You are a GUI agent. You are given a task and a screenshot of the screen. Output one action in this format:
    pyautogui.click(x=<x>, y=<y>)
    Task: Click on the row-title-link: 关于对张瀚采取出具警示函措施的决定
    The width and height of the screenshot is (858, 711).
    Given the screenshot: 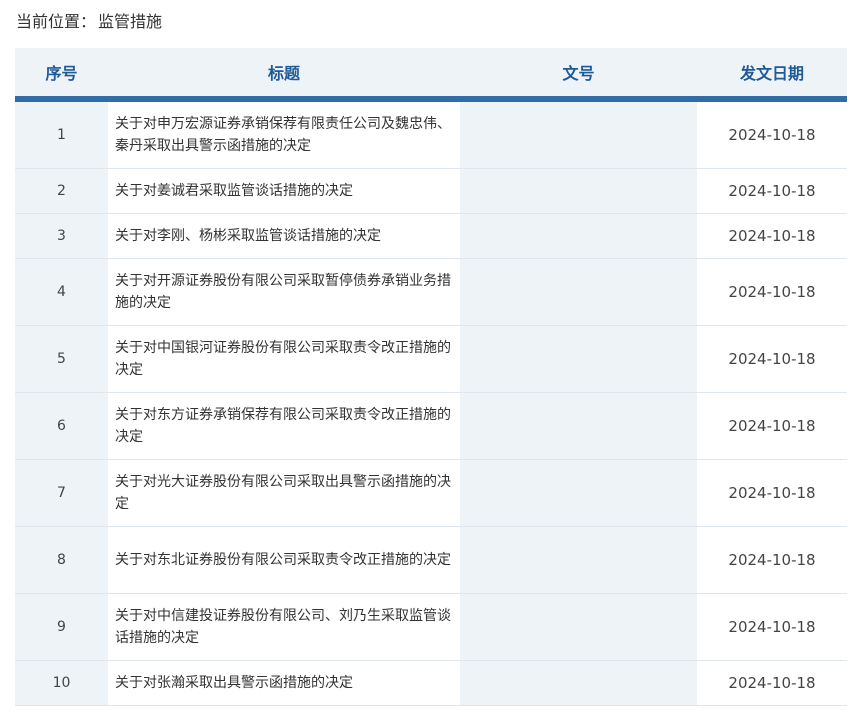 What is the action you would take?
    pyautogui.click(x=284, y=683)
    